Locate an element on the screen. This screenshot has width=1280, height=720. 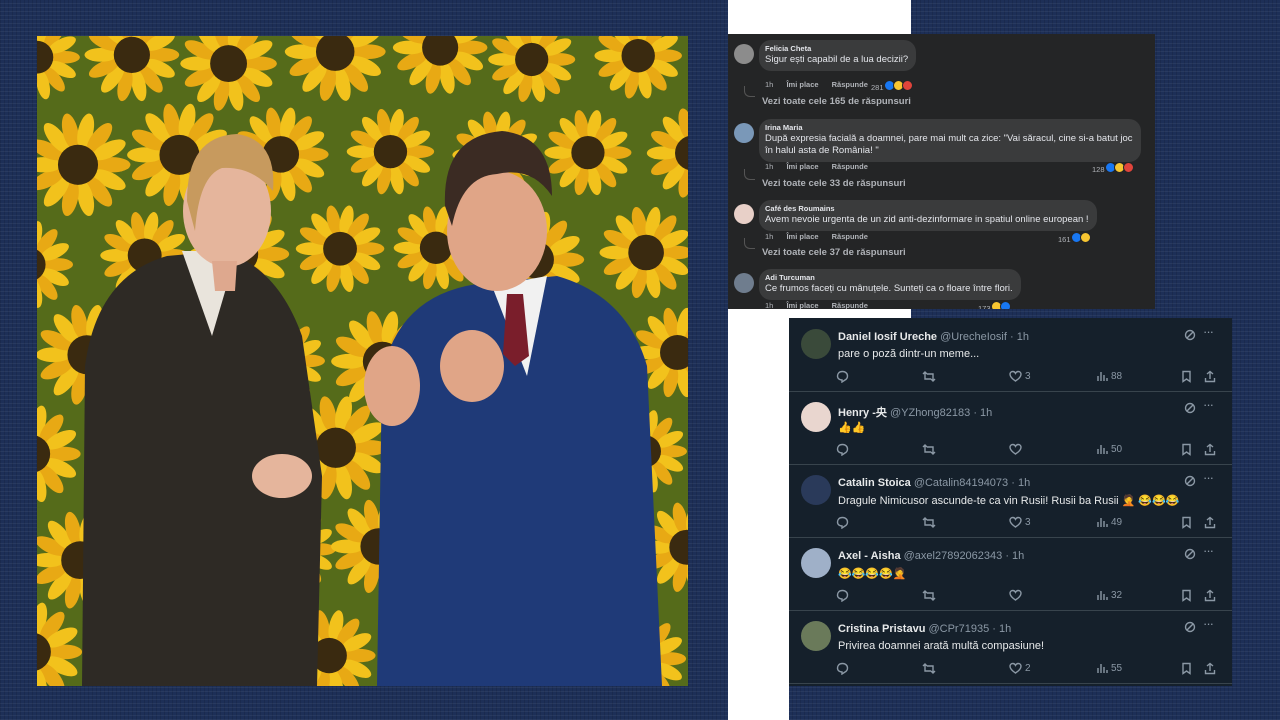
view-replies-link: Vezi toate cele 33 de răspunsuri is located at coordinates (834, 183).